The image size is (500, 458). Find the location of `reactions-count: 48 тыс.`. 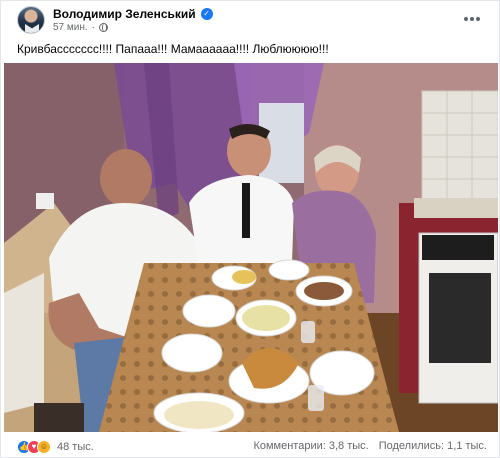

reactions-count: 48 тыс. is located at coordinates (75, 447).